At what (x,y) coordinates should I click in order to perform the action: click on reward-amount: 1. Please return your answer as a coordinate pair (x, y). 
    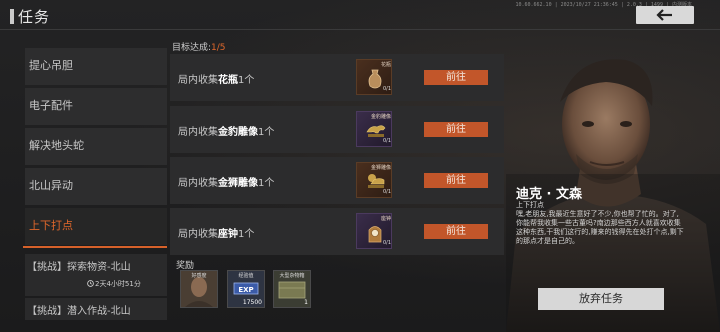
    Looking at the image, I should click on (306, 302).